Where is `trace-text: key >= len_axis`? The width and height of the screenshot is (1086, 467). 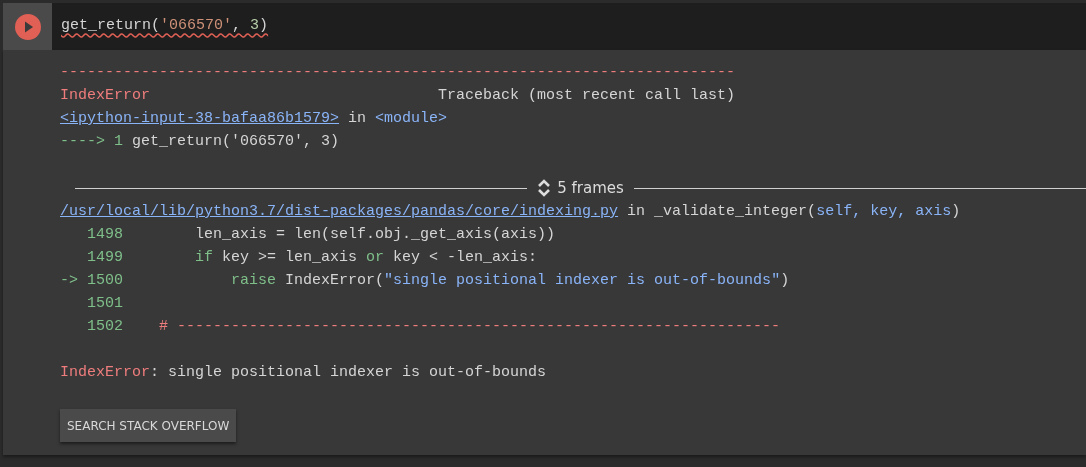
trace-text: key >= len_axis is located at coordinates (290, 257).